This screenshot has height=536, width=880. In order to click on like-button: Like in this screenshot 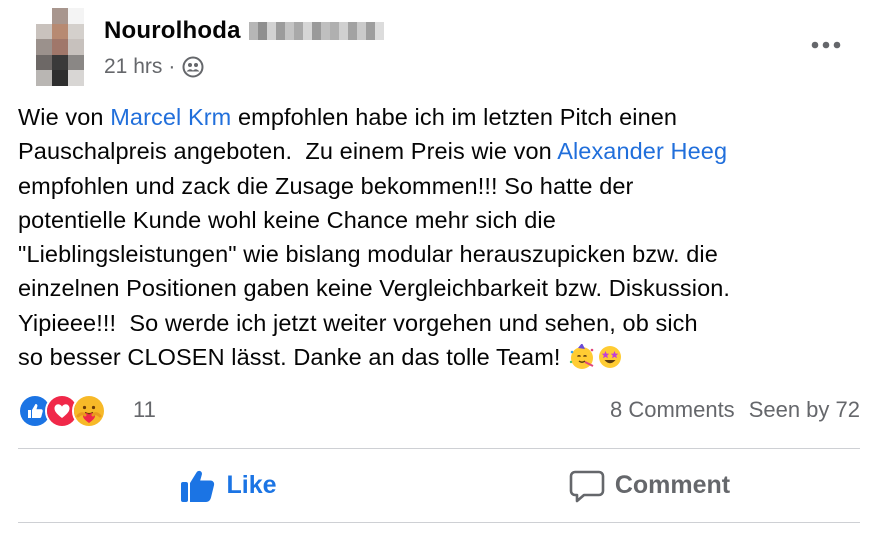, I will do `click(228, 485)`.